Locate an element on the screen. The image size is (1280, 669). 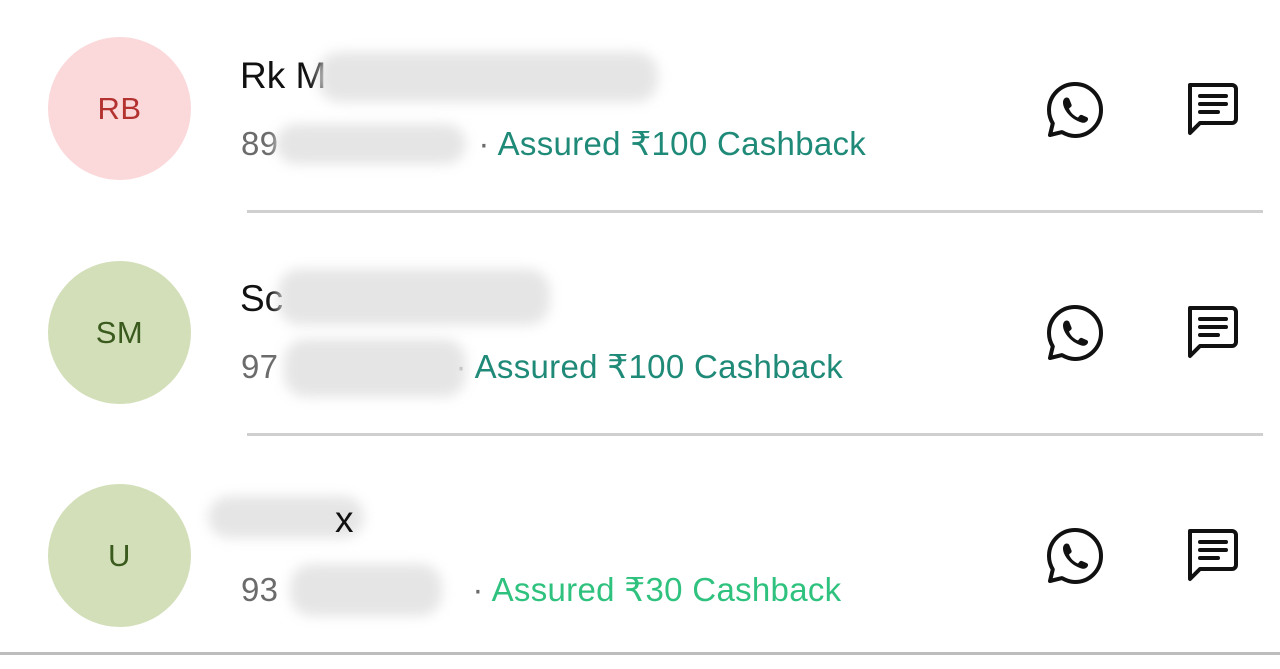
avatar-initials: SM is located at coordinates (119, 332).